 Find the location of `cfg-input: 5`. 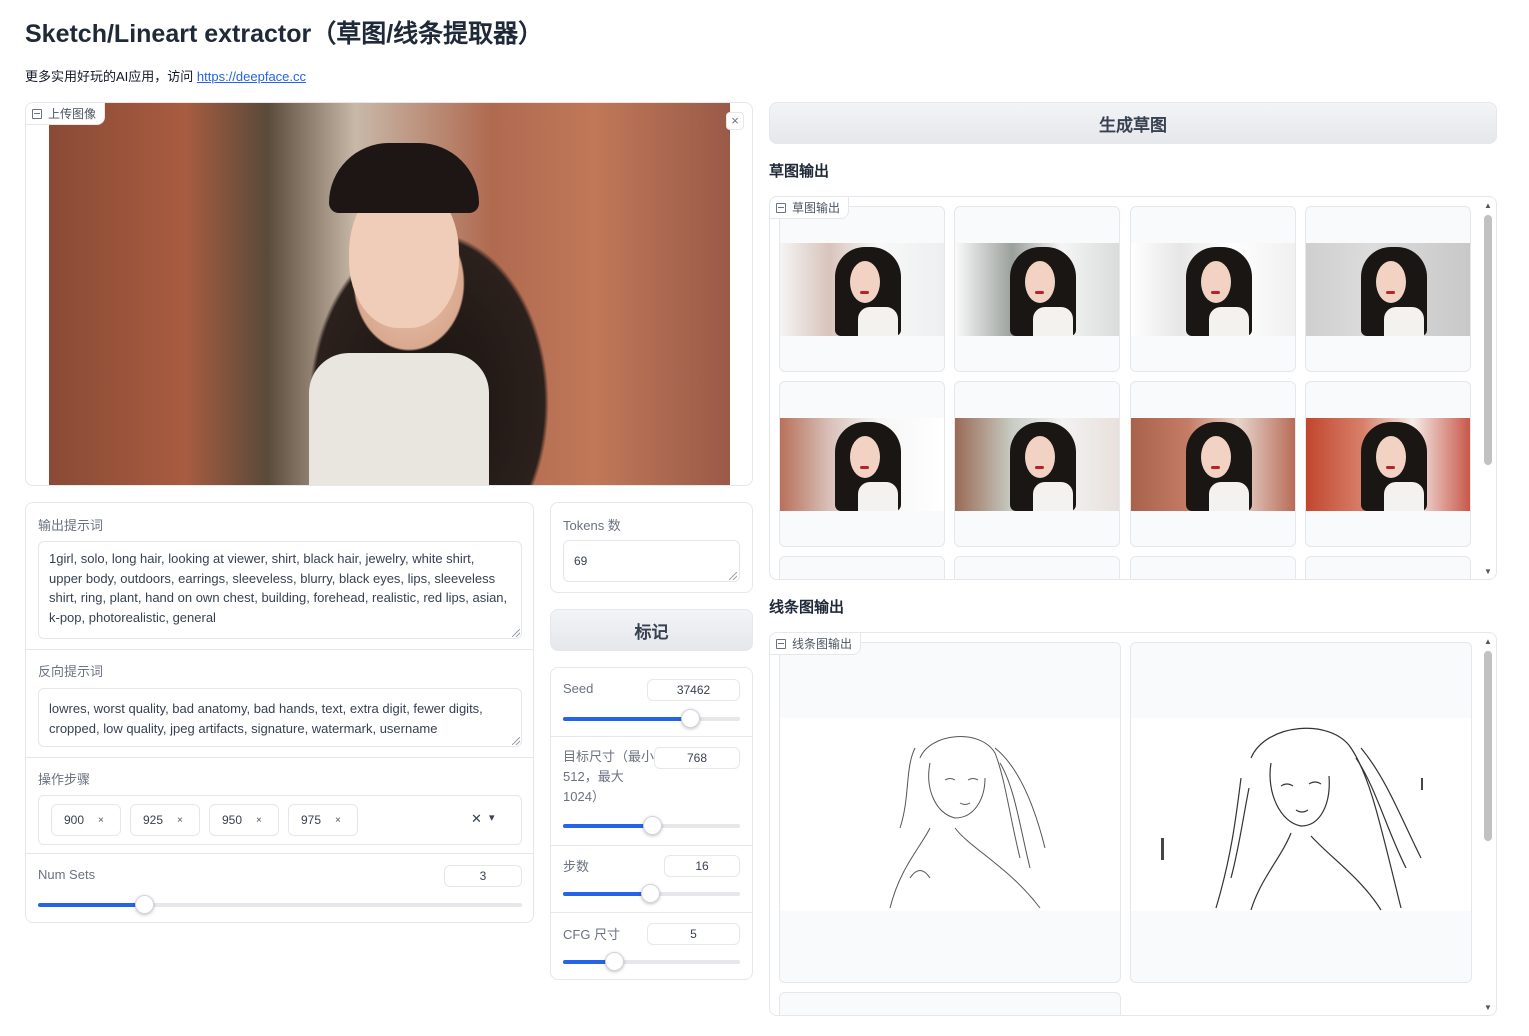

cfg-input: 5 is located at coordinates (693, 934).